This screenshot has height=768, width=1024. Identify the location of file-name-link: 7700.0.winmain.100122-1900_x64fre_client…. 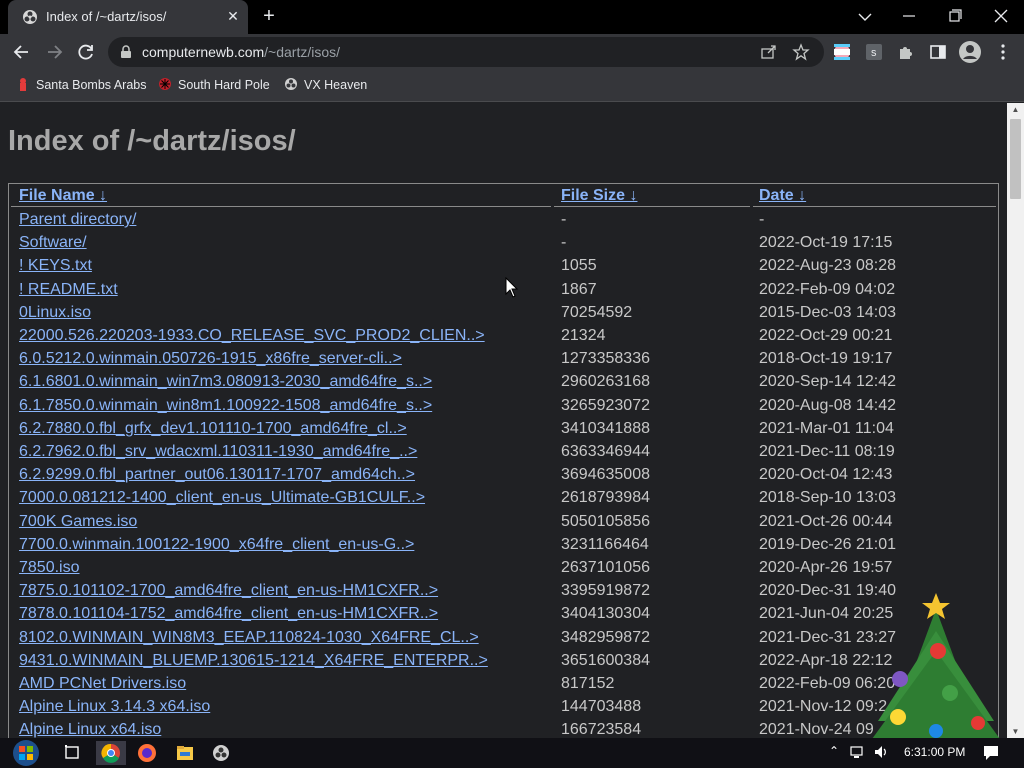
(216, 545).